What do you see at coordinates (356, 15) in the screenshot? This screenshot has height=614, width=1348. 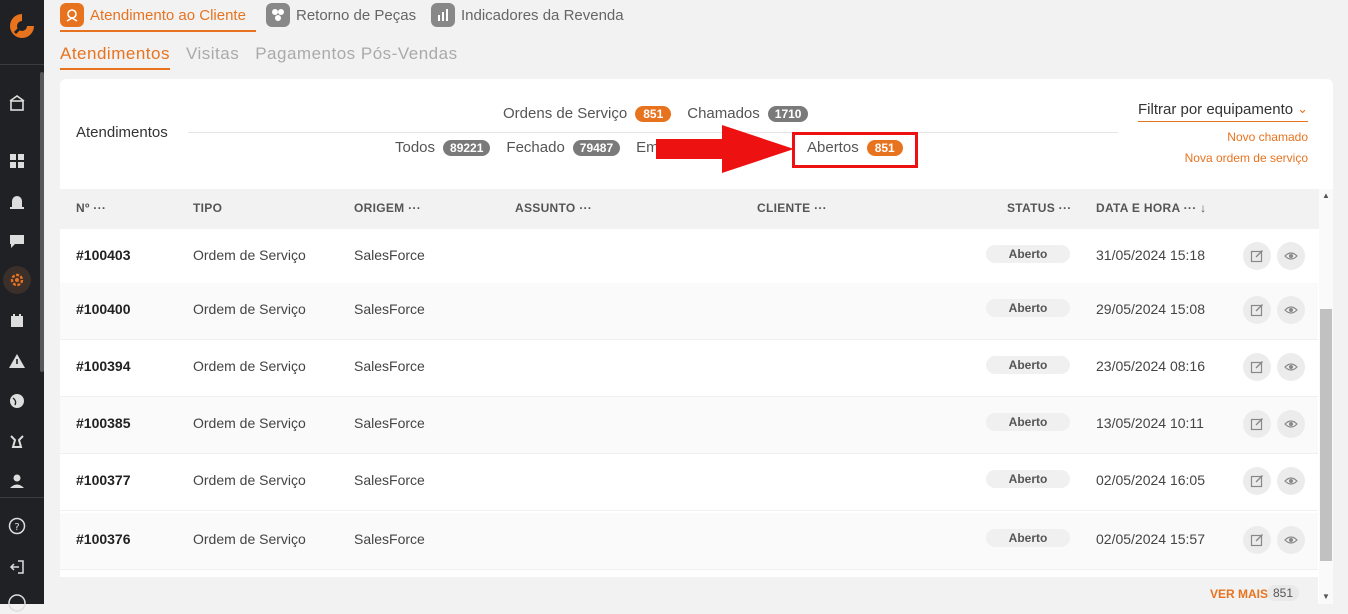 I see `tab-label: Retorno de Peças` at bounding box center [356, 15].